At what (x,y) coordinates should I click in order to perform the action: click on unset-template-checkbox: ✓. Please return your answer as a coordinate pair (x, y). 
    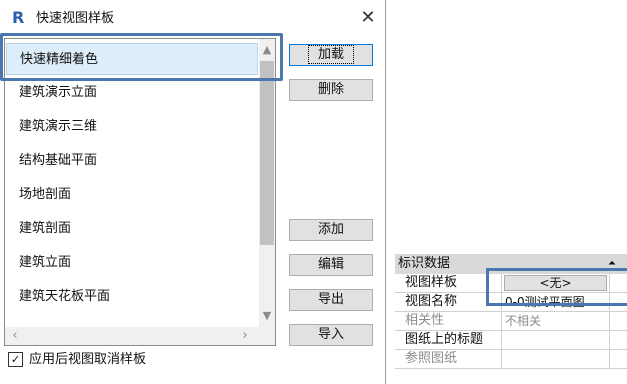
    Looking at the image, I should click on (15, 359).